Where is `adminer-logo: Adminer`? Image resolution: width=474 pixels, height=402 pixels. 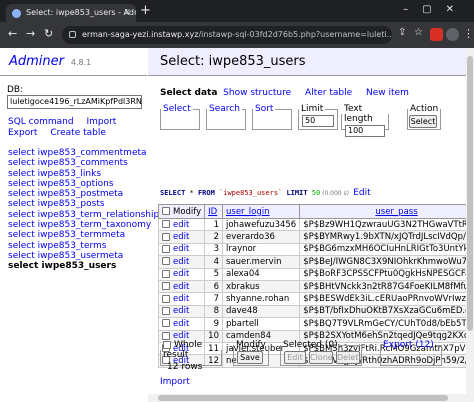 adminer-logo: Adminer is located at coordinates (36, 61).